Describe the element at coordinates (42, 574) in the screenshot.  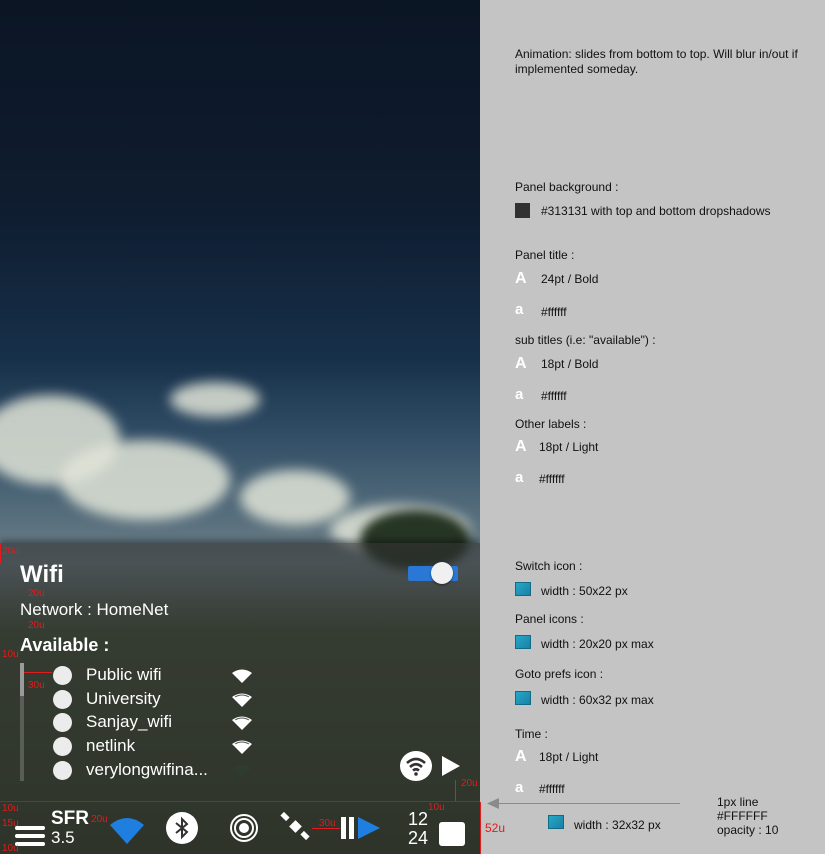
I see `panel-title: Wifi` at that location.